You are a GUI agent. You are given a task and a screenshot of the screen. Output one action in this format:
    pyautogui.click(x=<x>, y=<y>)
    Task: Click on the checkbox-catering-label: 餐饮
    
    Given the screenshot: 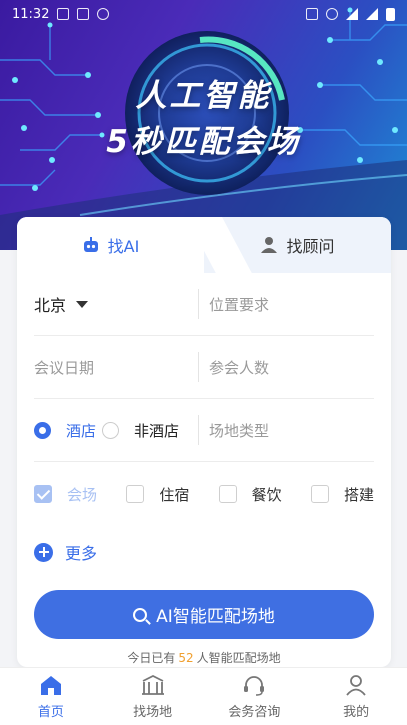 What is the action you would take?
    pyautogui.click(x=266, y=494)
    